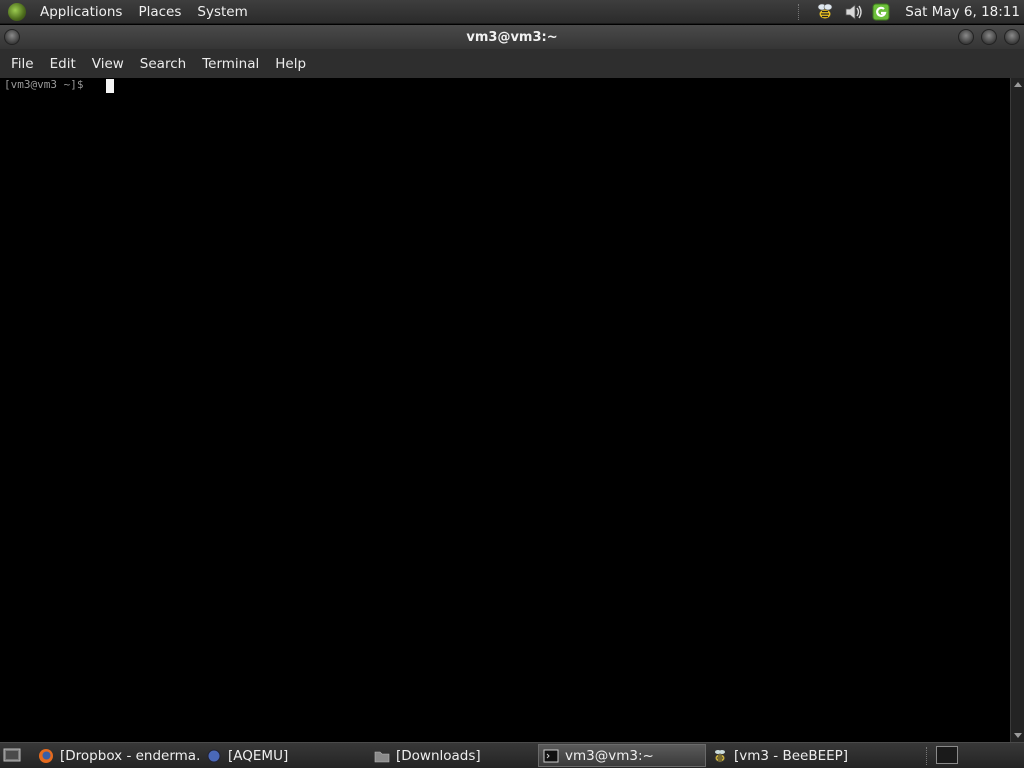  I want to click on taskbar-item-label: [vm3 - BeeBEEP], so click(791, 755).